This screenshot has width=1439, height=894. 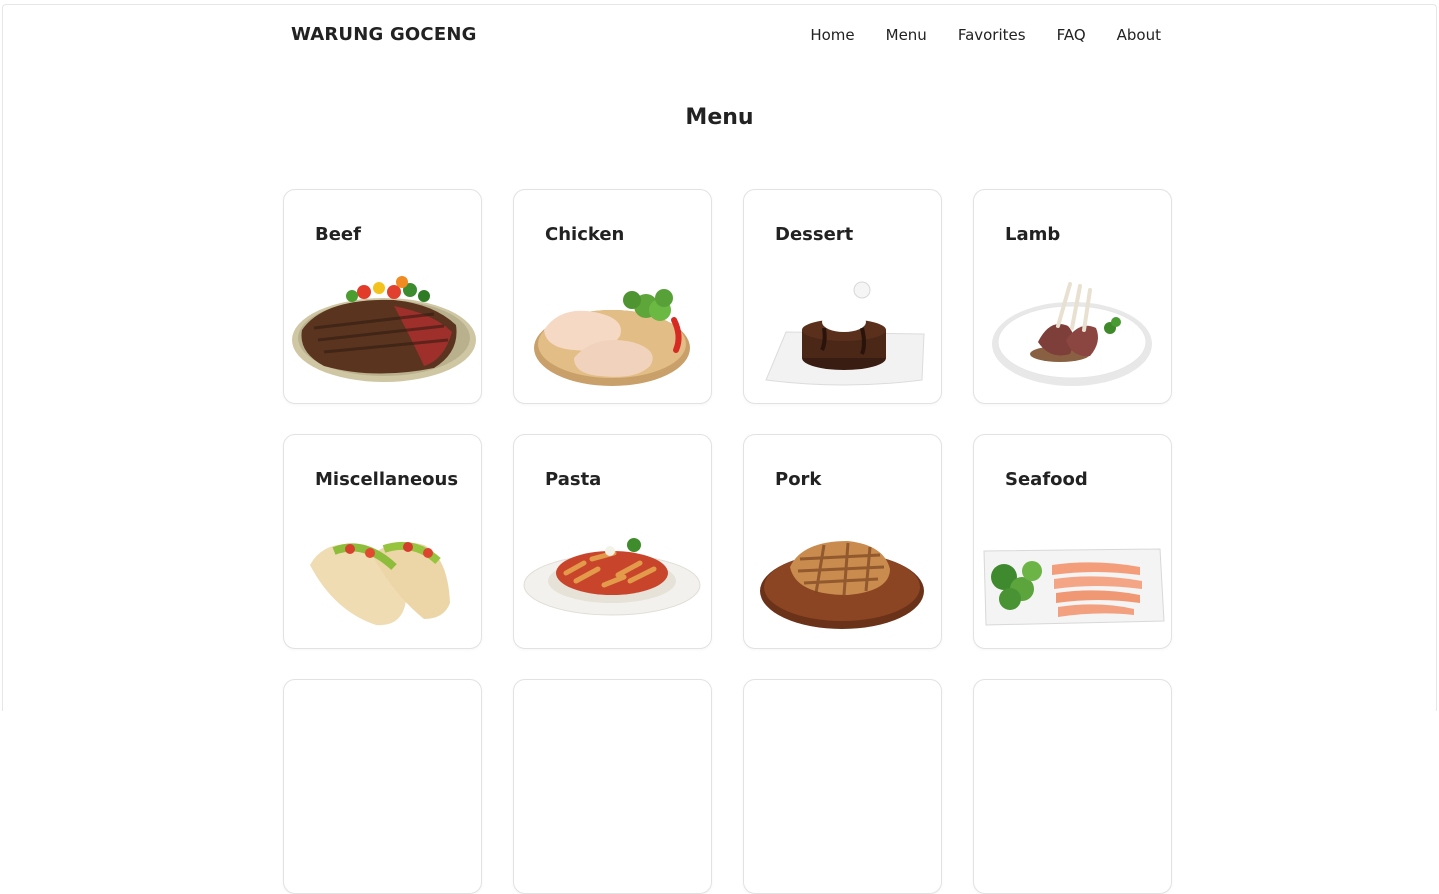 I want to click on category-card-miscellaneous: Miscellaneous, so click(x=382, y=541).